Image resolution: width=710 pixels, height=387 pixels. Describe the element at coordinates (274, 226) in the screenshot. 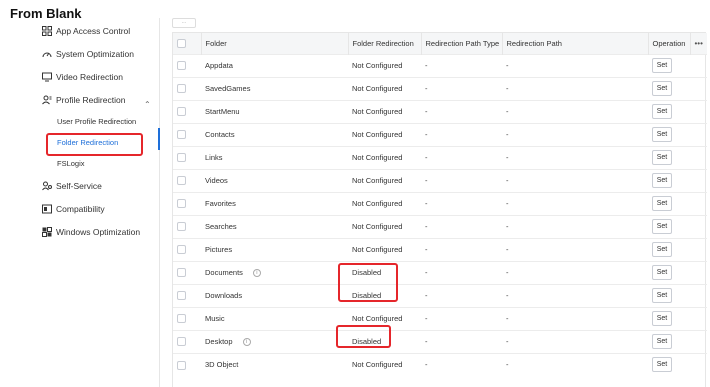

I see `cell-folder: Searches` at that location.